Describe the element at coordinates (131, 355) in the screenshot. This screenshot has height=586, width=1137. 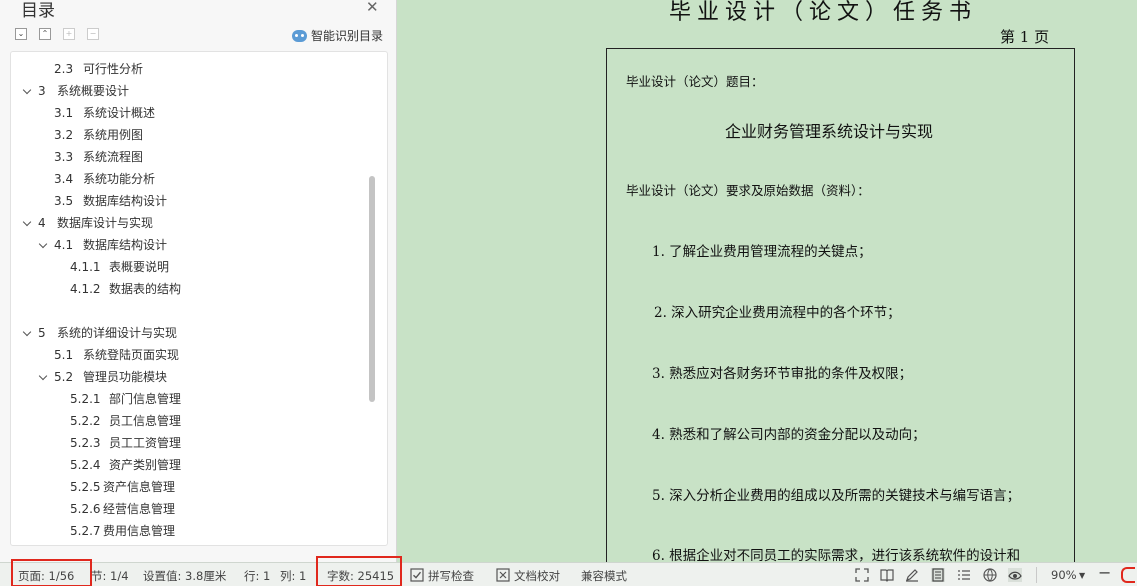
I see `toc-item-text: 系统登陆页面实现` at that location.